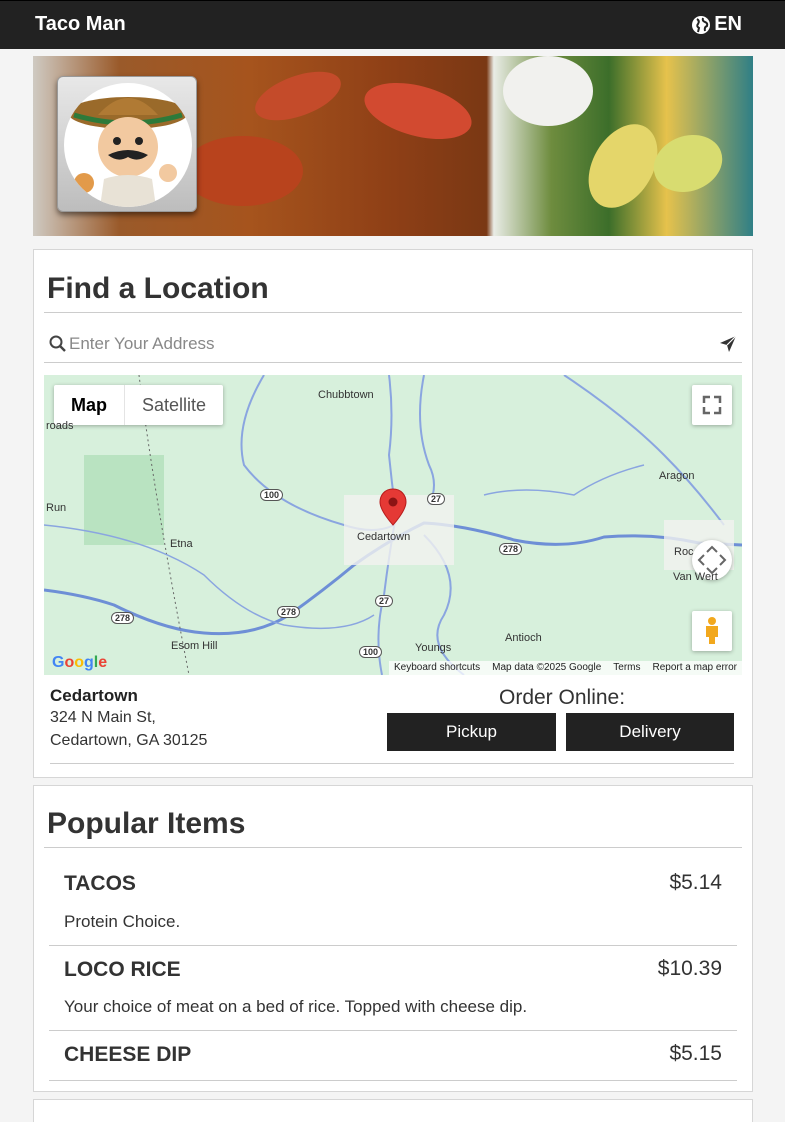 Image resolution: width=785 pixels, height=1122 pixels. Describe the element at coordinates (684, 552) in the screenshot. I see `map-label: Roc` at that location.